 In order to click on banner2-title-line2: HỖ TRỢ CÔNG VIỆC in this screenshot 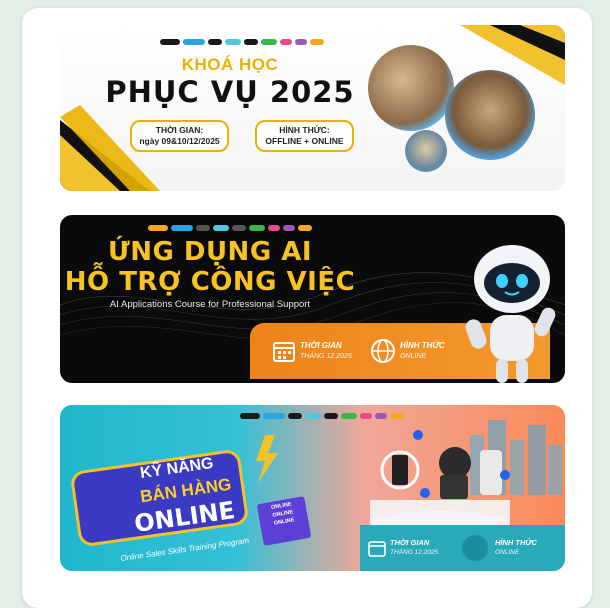, I will do `click(210, 282)`.